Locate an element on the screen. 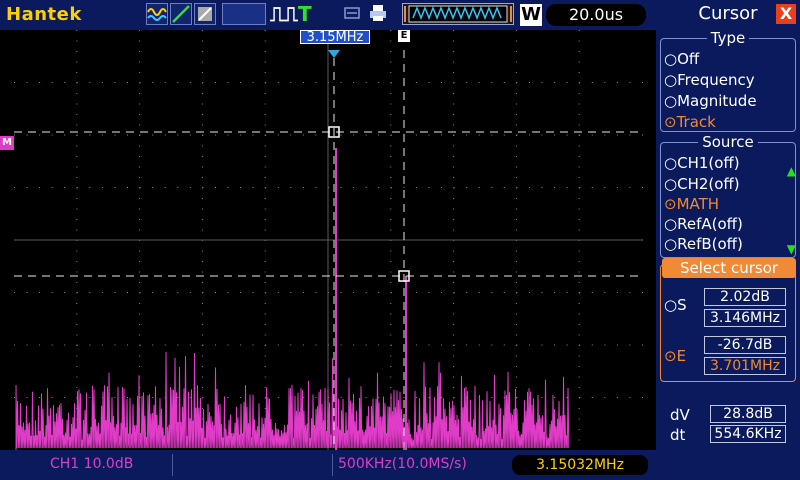  trigger-slope-icon is located at coordinates (181, 14).